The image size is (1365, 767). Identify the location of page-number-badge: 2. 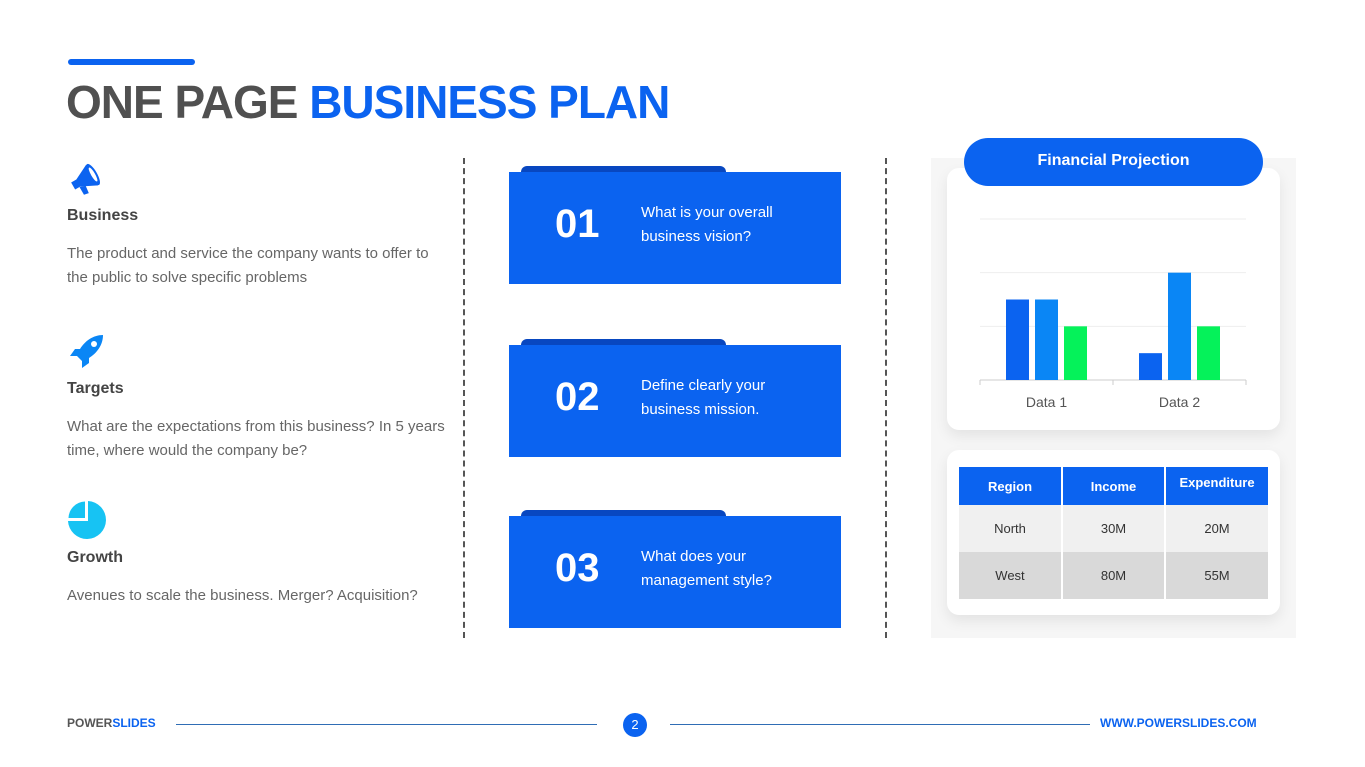
(635, 725).